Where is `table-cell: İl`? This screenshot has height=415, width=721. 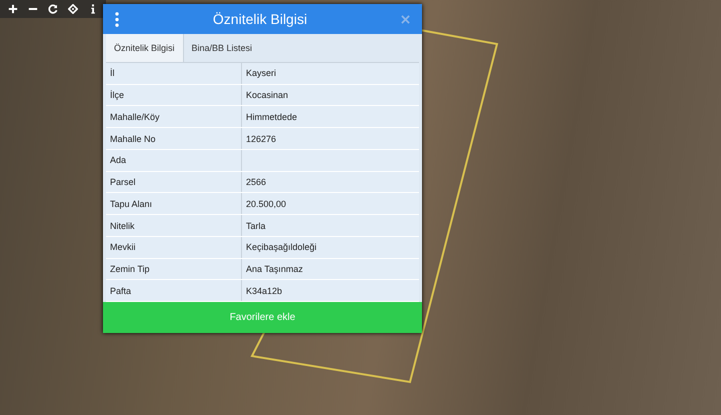
table-cell: İl is located at coordinates (174, 73).